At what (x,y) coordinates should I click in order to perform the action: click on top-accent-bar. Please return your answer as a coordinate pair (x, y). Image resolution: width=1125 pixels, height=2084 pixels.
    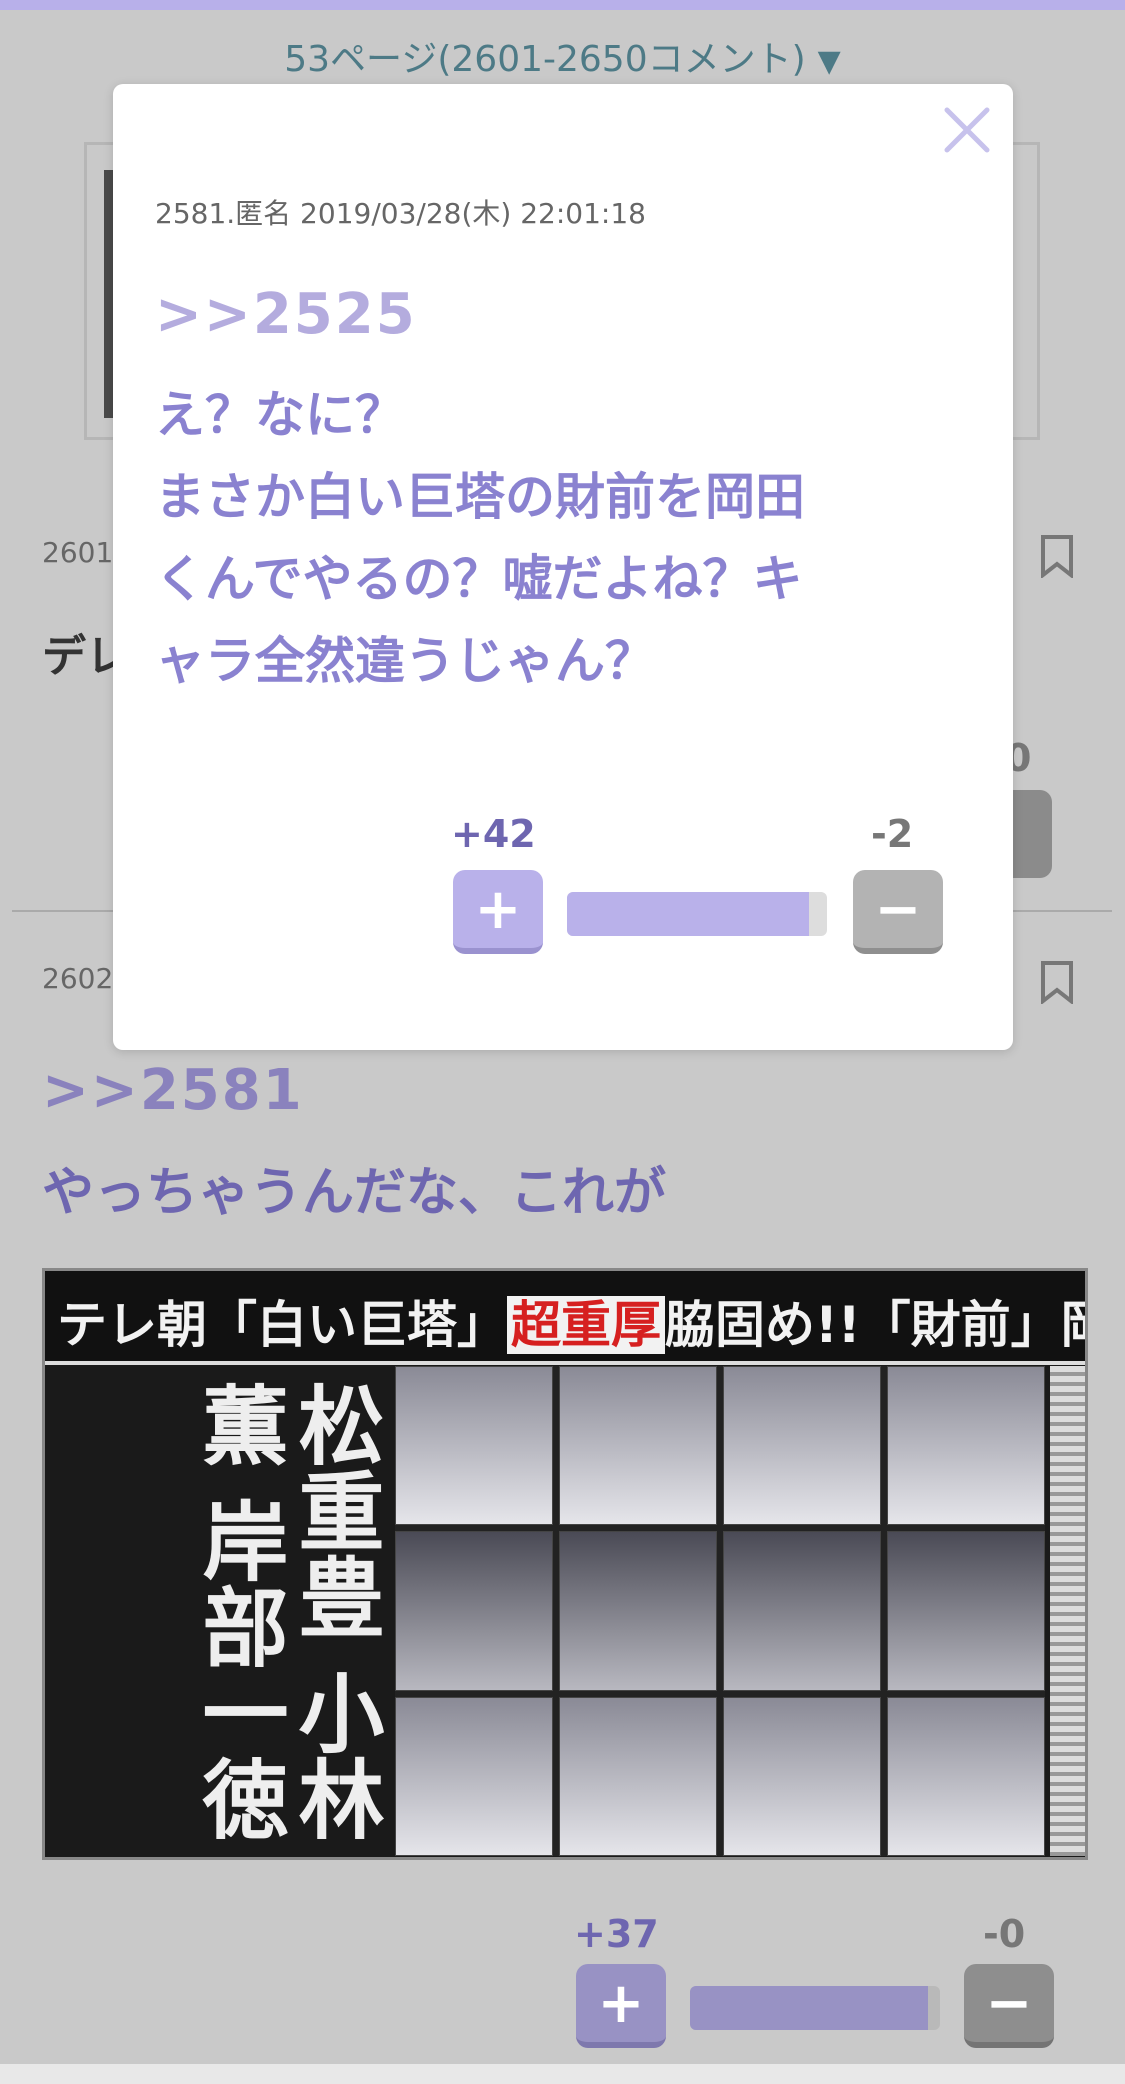
    Looking at the image, I should click on (562, 5).